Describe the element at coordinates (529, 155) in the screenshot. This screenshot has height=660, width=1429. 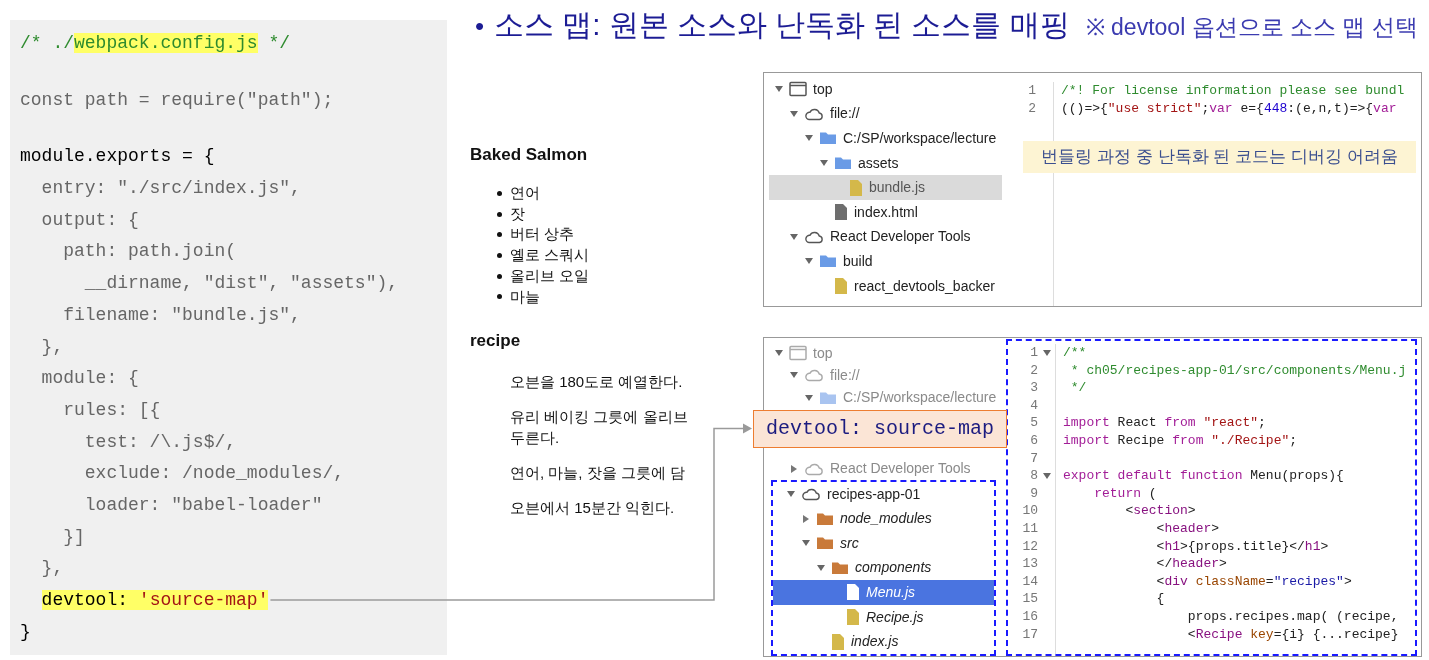
I see `recipe-title: Baked Salmon` at that location.